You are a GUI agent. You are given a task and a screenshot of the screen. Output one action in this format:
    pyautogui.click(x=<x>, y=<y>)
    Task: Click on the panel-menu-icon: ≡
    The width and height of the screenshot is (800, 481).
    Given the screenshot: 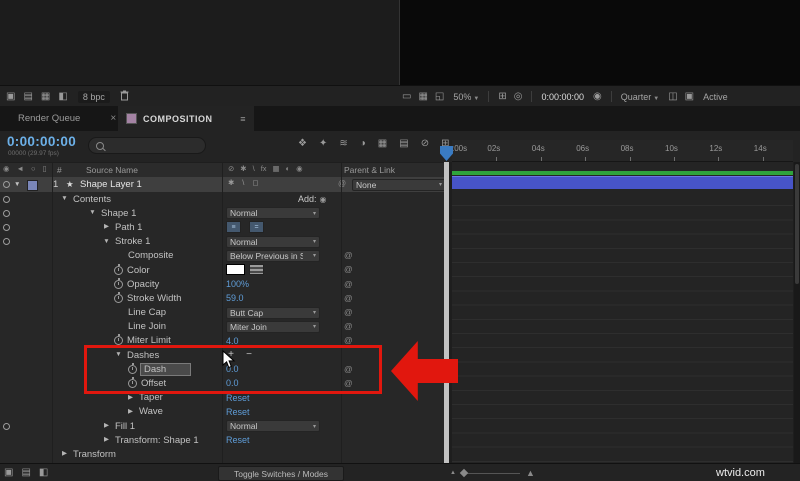 What is the action you would take?
    pyautogui.click(x=243, y=119)
    